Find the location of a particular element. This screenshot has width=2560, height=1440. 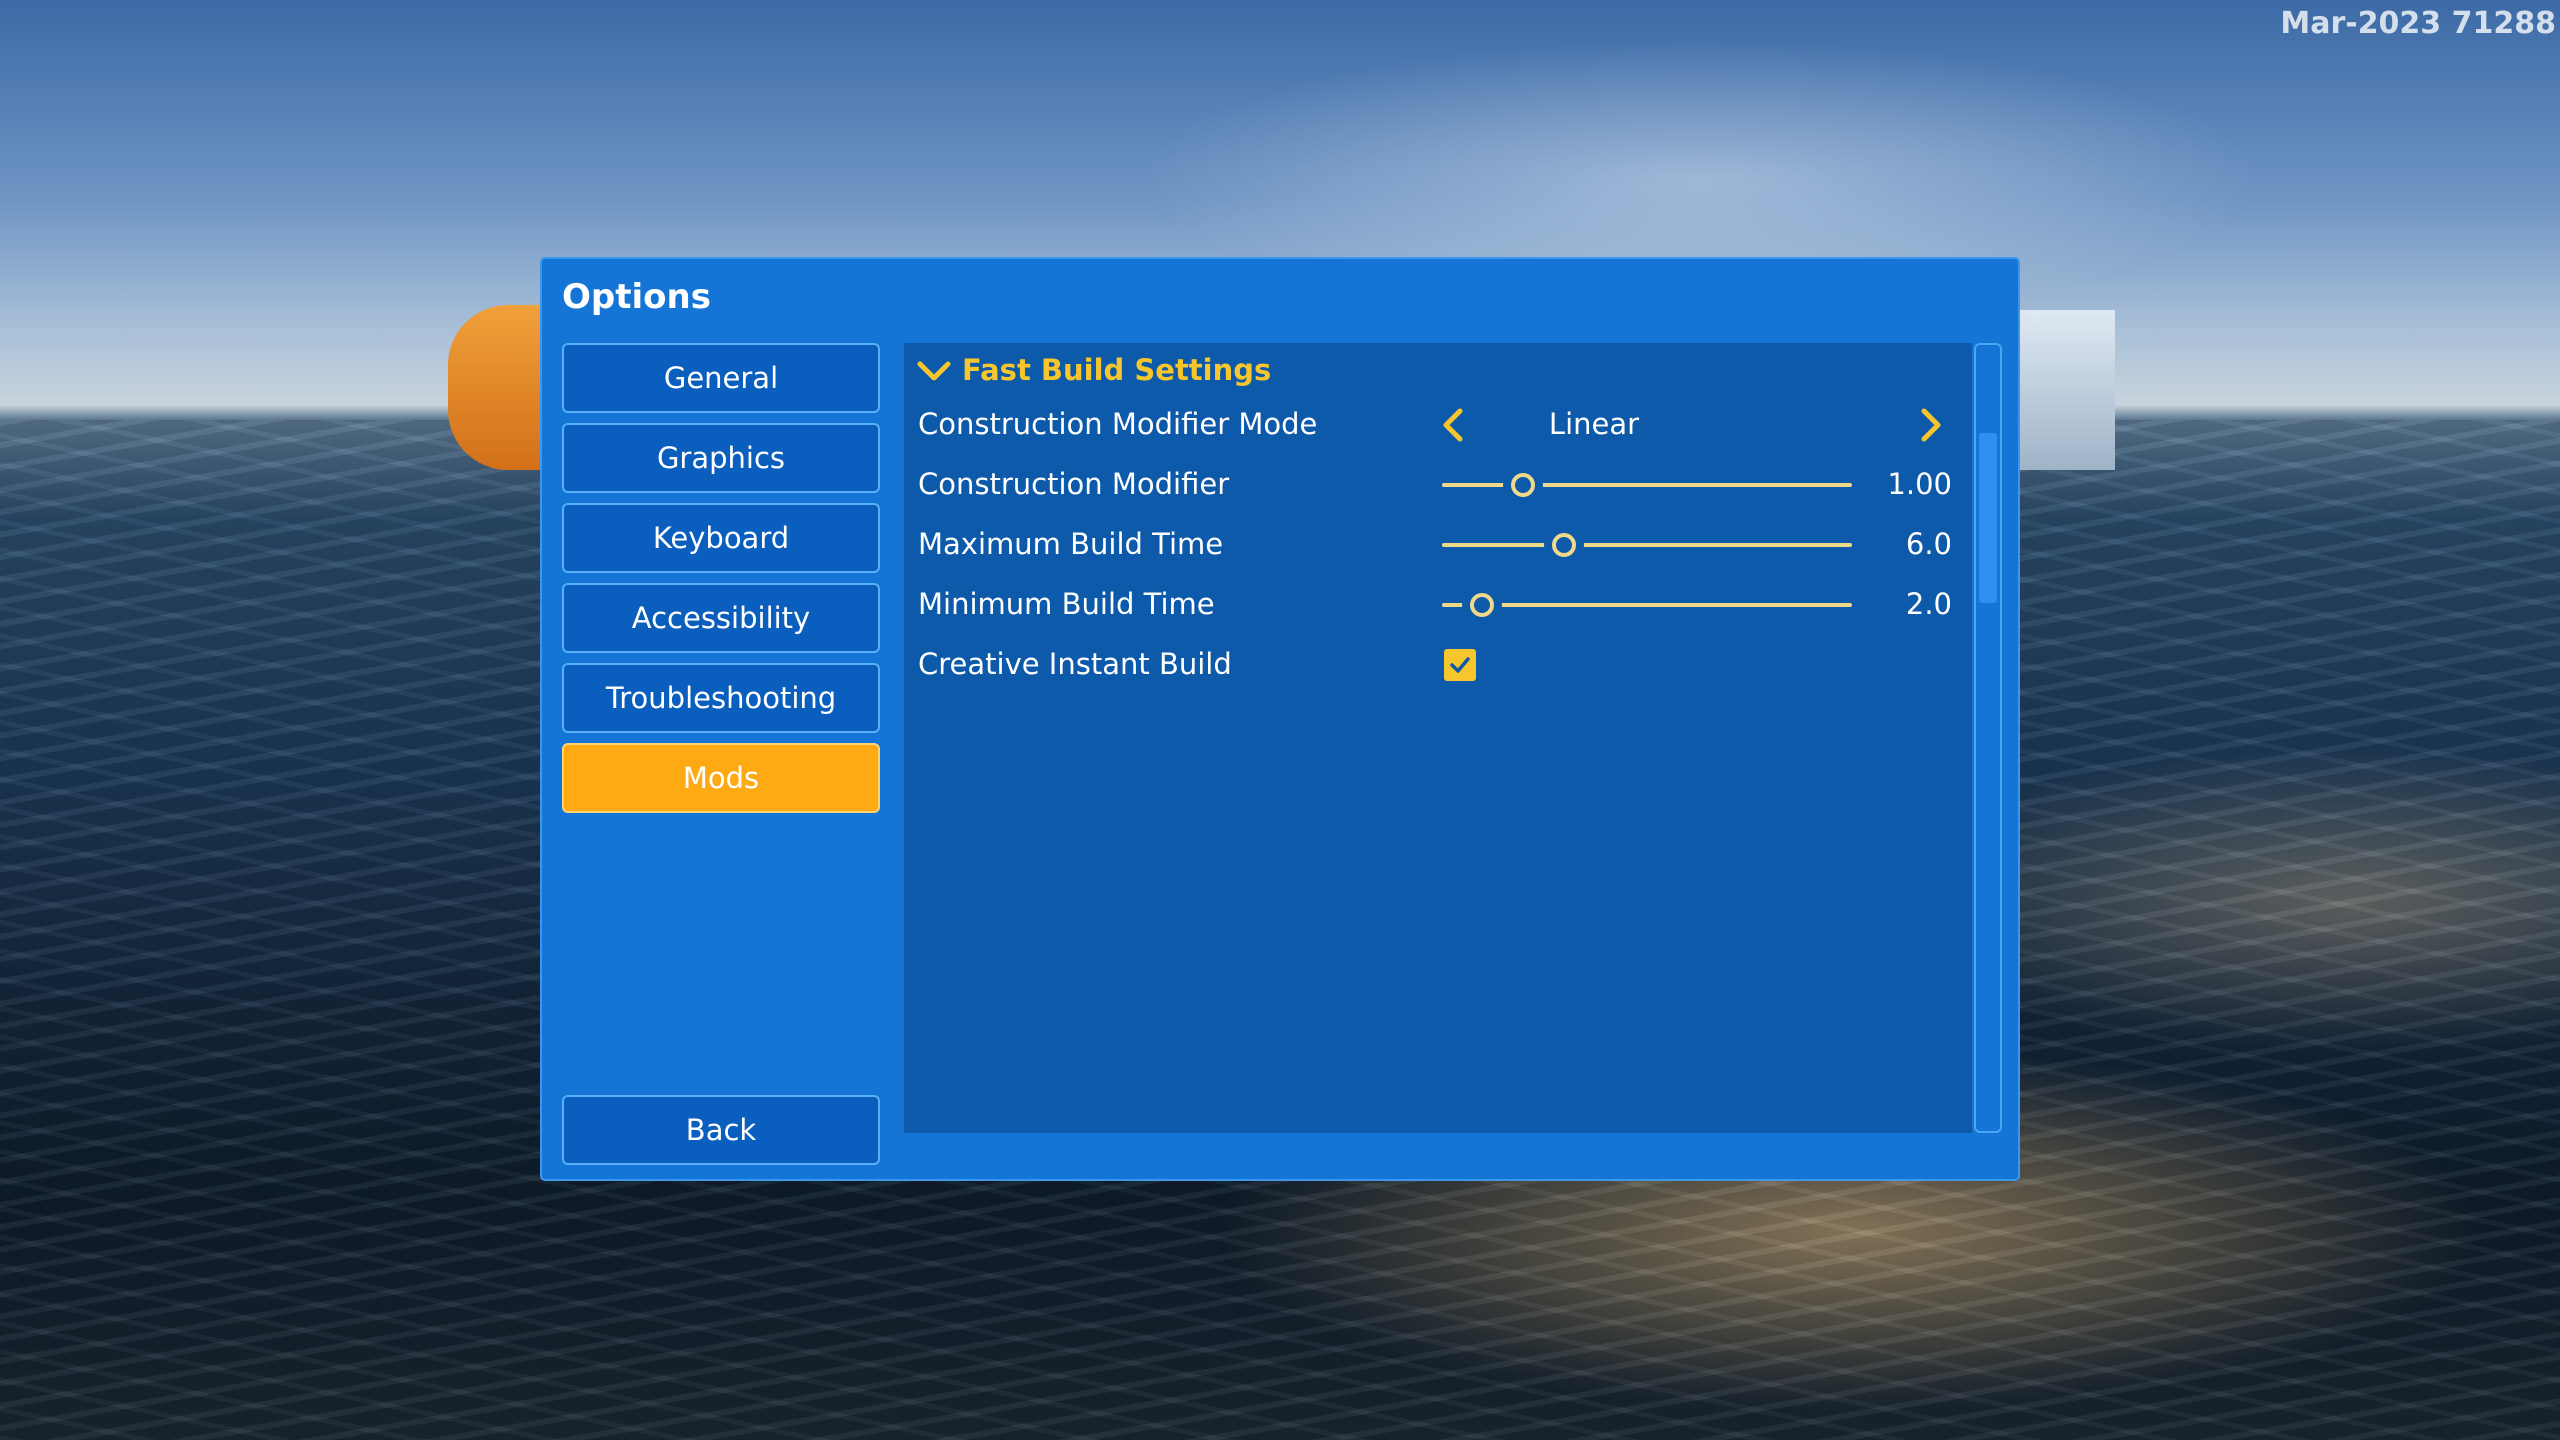

construction-modifier-label: Construction Modifier is located at coordinates (1074, 484).